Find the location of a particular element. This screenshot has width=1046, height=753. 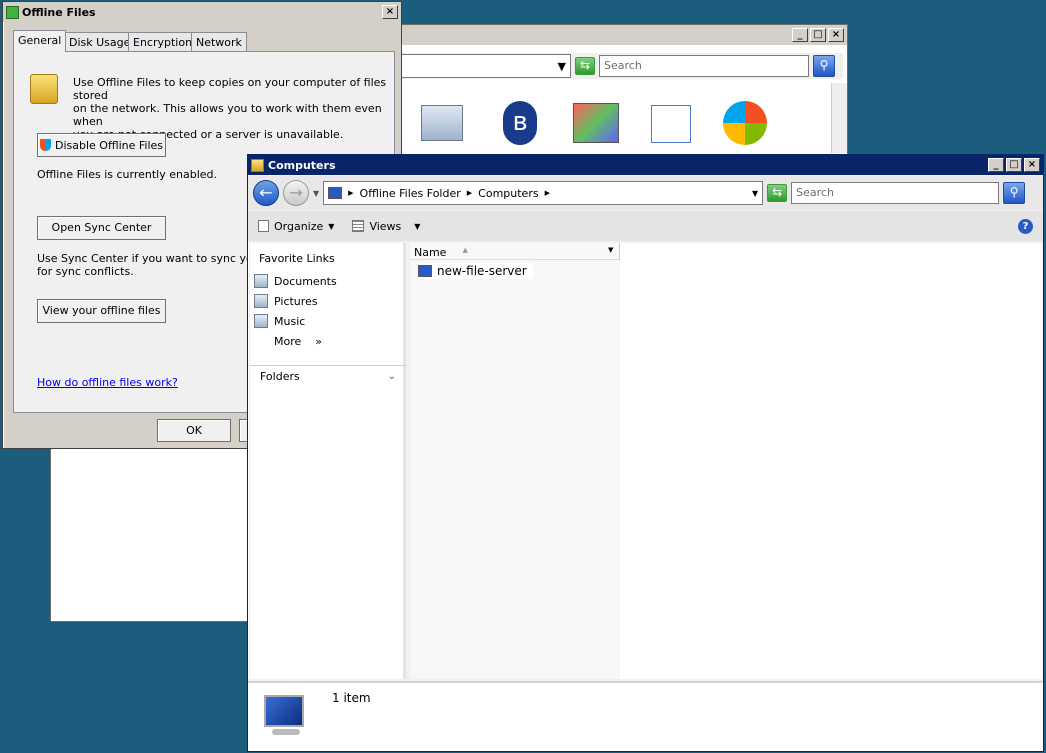

favorite-documents: Documents is located at coordinates (328, 281).